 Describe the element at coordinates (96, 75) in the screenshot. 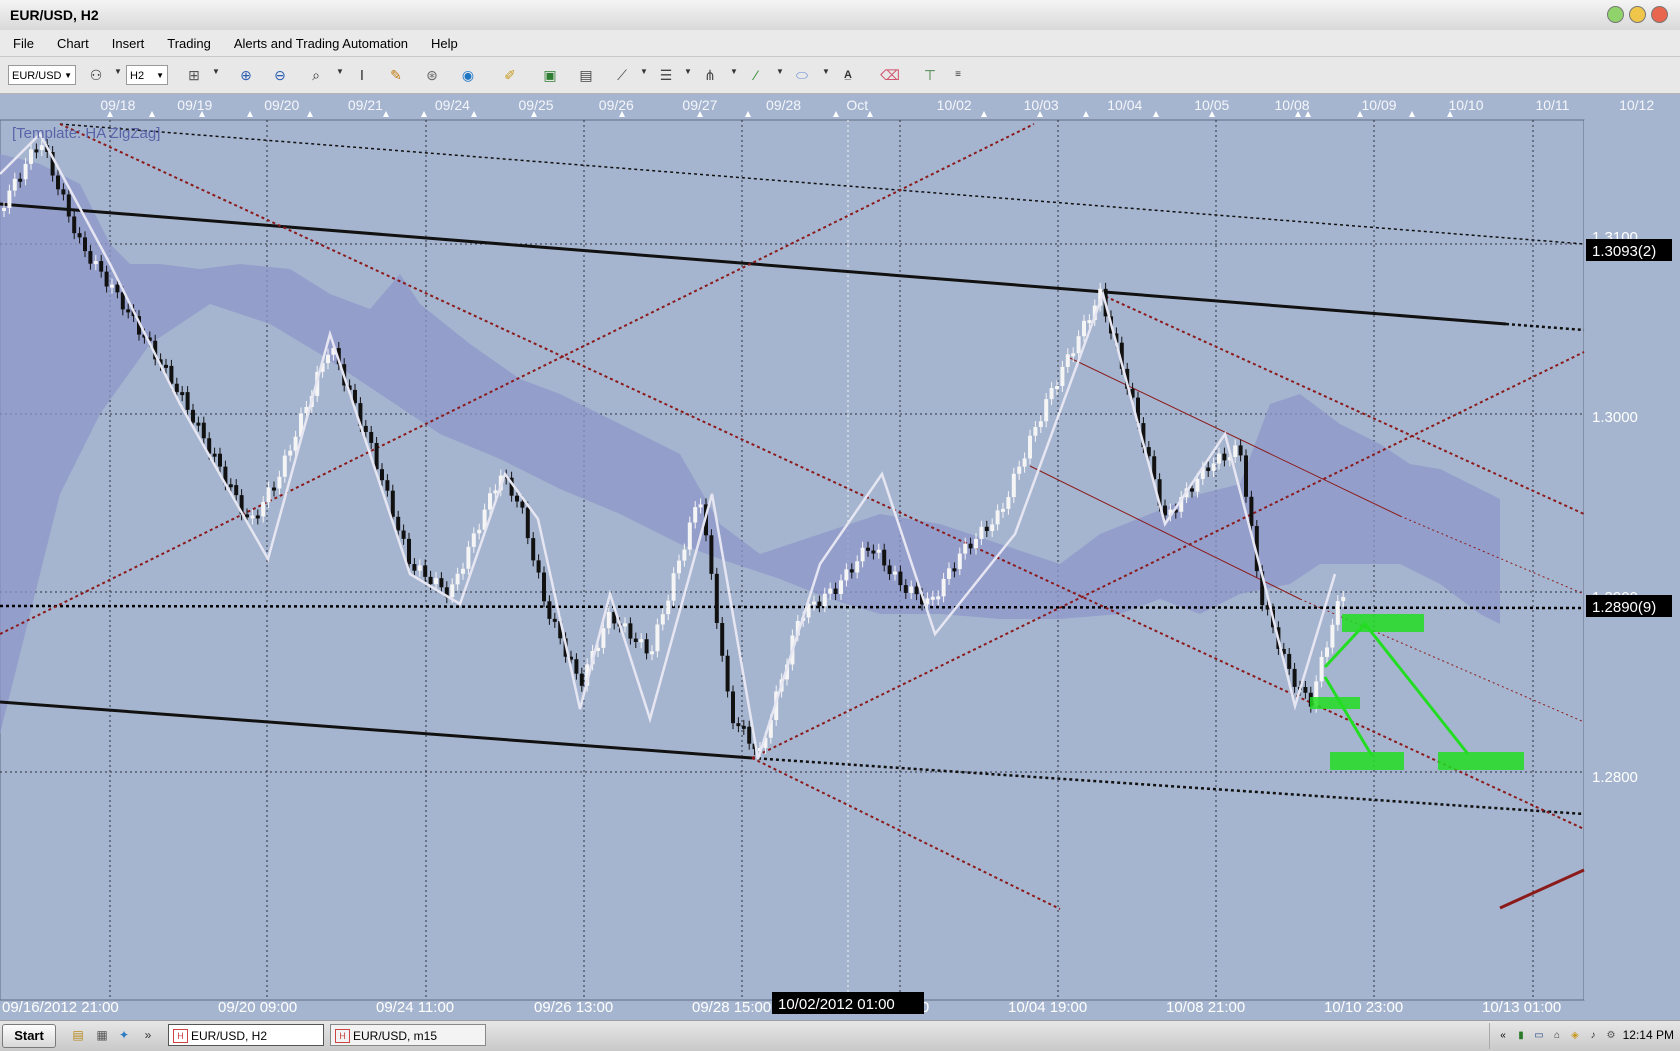

I see `chart-type-icon: ⚇` at that location.